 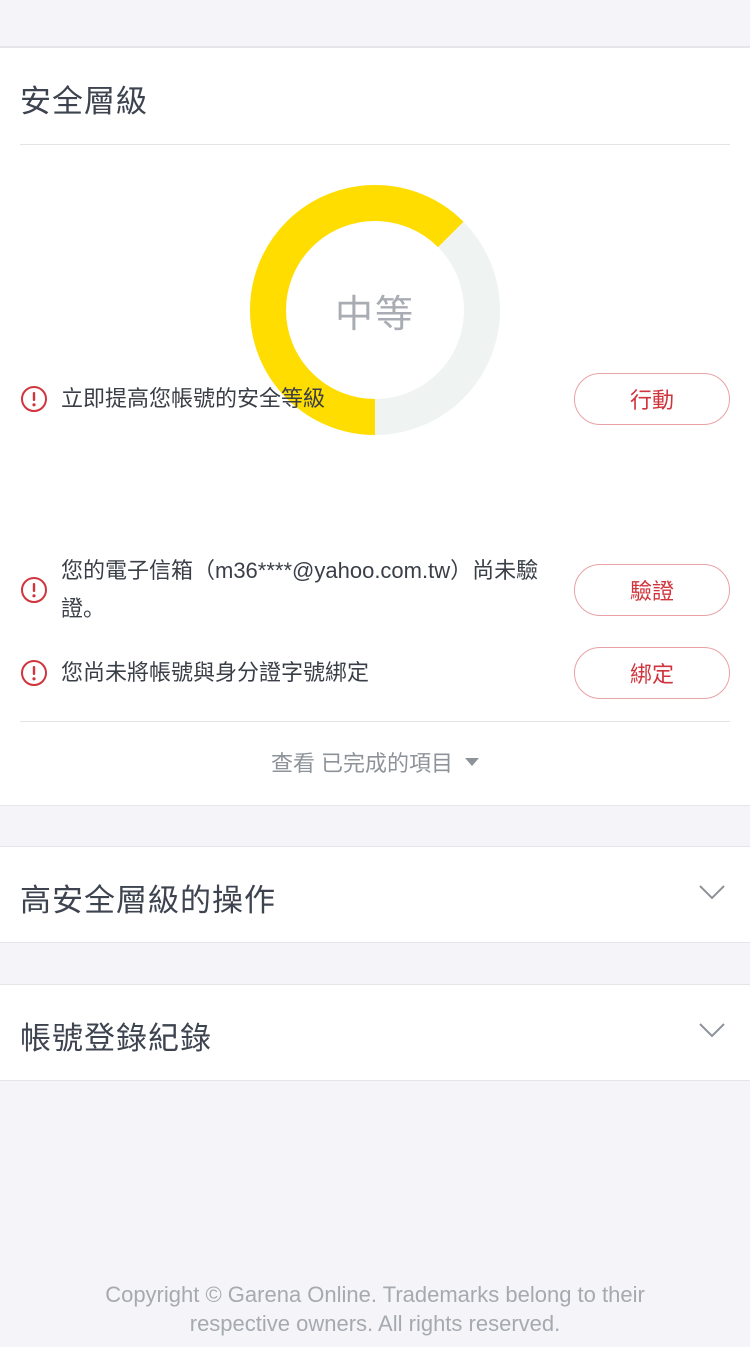 What do you see at coordinates (375, 1323) in the screenshot?
I see `copyright-line: respective owners. All rights reserved.` at bounding box center [375, 1323].